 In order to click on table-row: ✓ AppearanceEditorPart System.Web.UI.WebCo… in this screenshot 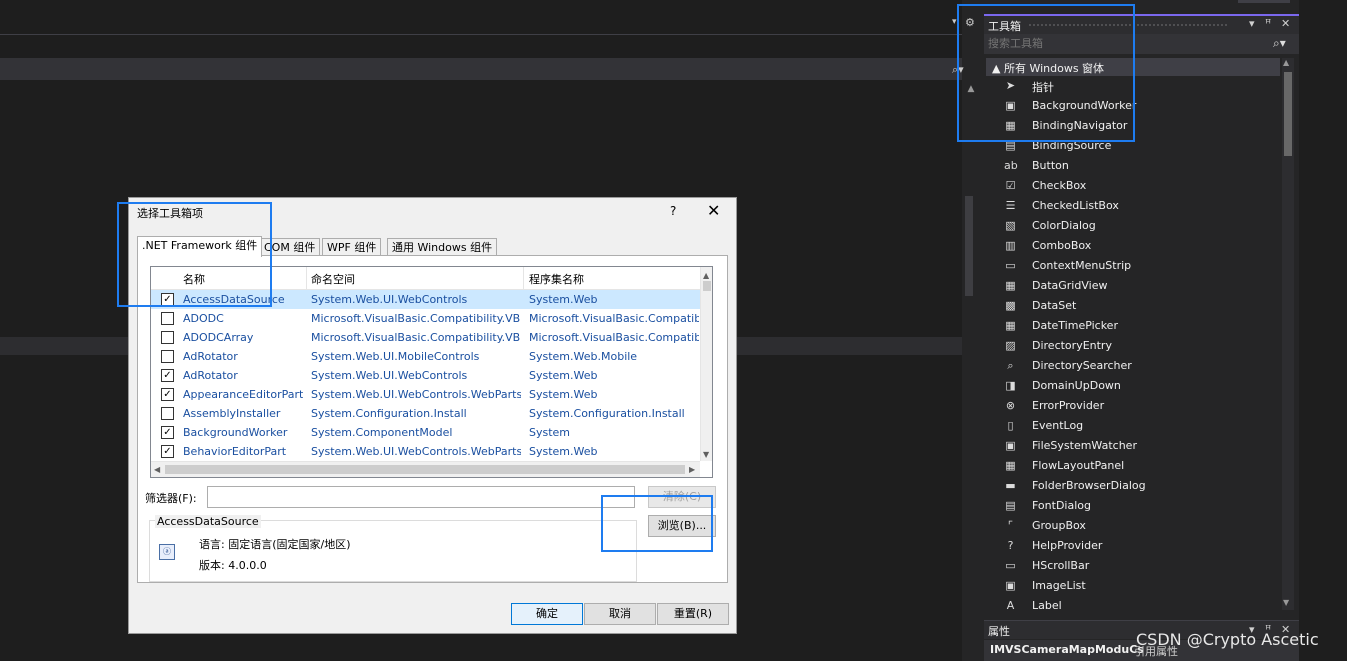, I will do `click(425, 394)`.